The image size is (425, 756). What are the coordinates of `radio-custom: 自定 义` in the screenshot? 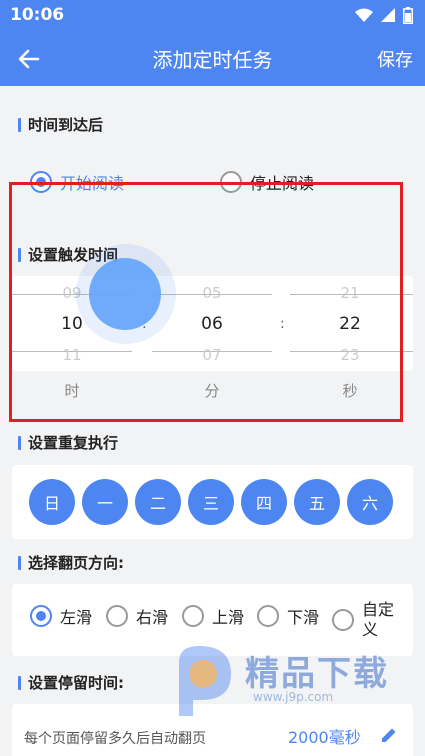 It's located at (363, 620).